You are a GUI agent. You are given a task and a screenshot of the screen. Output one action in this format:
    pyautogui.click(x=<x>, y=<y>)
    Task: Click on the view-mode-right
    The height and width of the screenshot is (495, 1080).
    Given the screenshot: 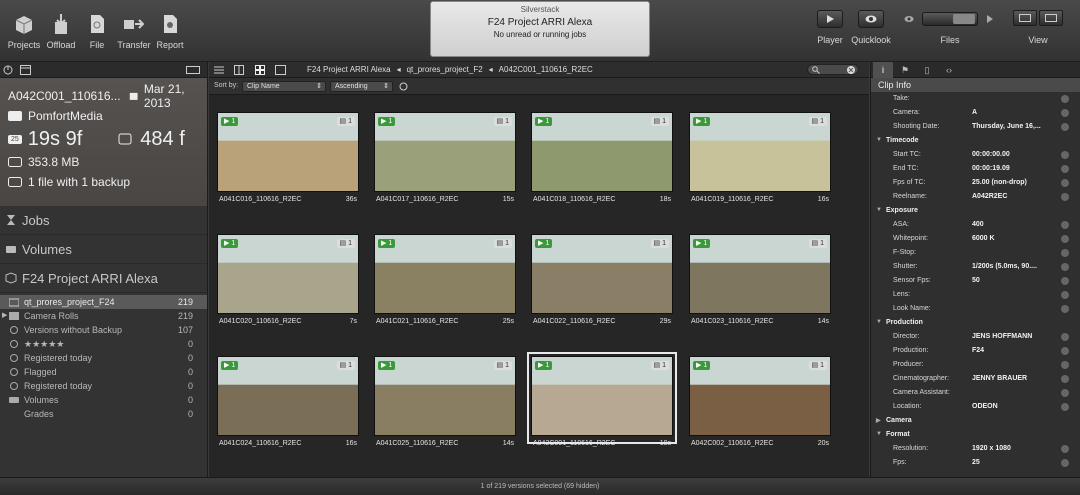 What is the action you would take?
    pyautogui.click(x=1051, y=18)
    